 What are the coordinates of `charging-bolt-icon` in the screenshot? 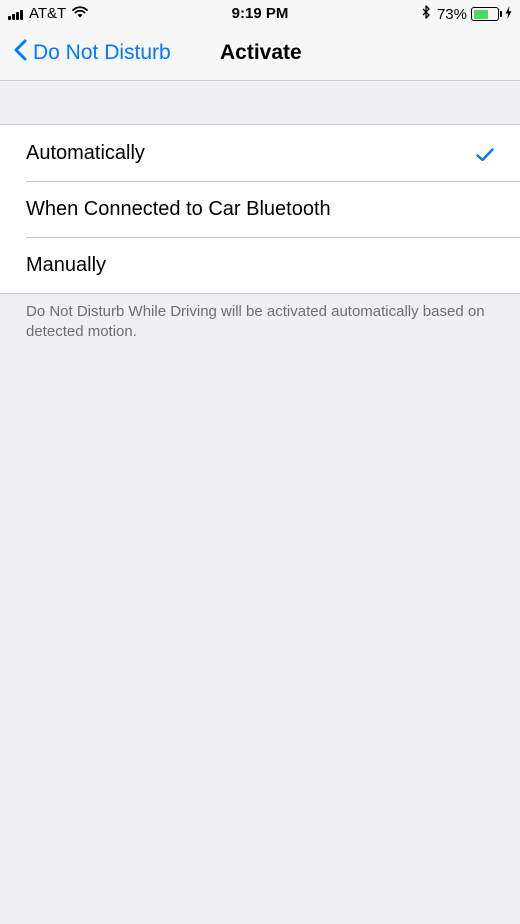 It's located at (508, 14).